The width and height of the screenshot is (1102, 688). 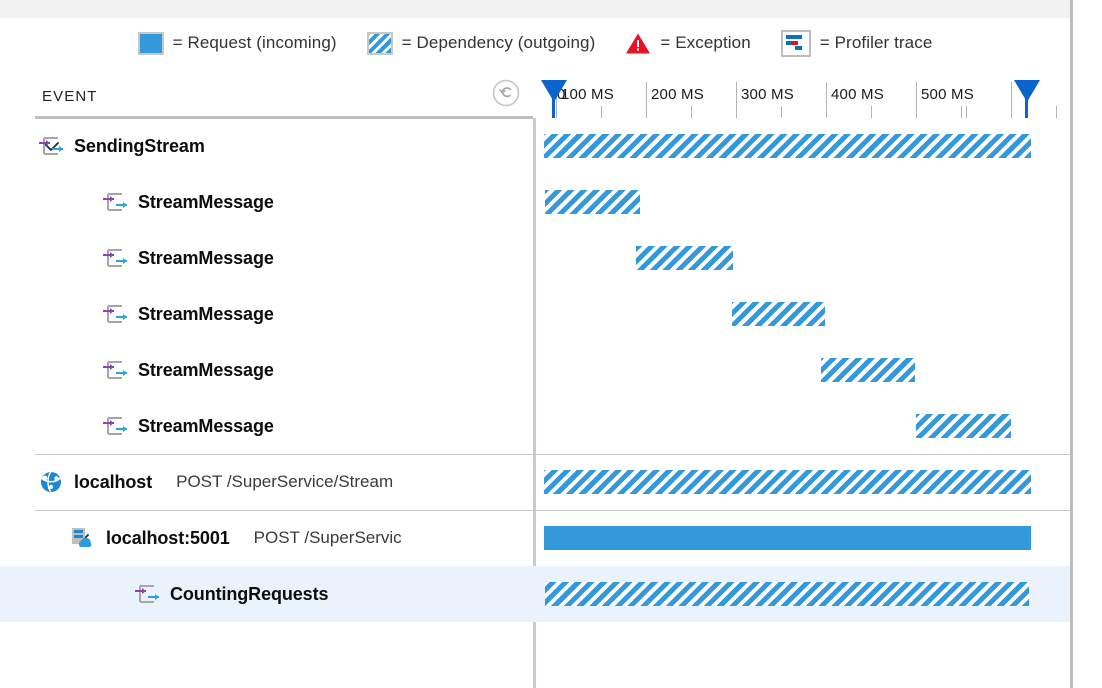 What do you see at coordinates (379, 43) in the screenshot?
I see `dependency-swatch-icon` at bounding box center [379, 43].